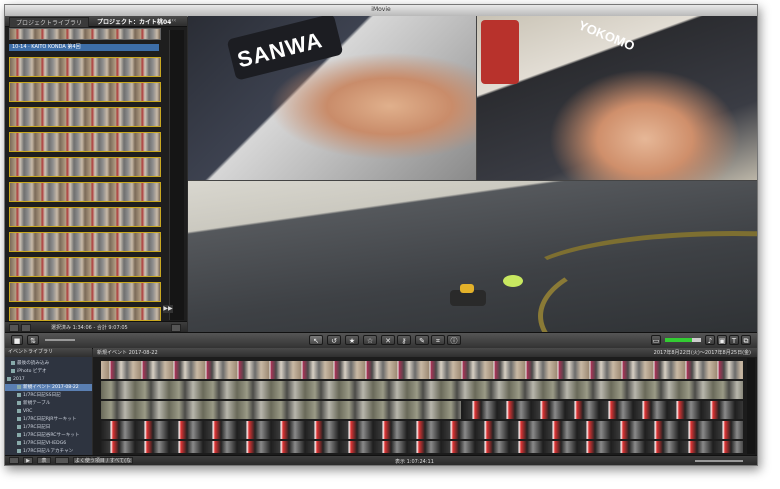 Image resolution: width=780 pixels, height=489 pixels. What do you see at coordinates (45, 443) in the screenshot?
I see `event-label: 1/7RC日記VI-IEDG6` at bounding box center [45, 443].